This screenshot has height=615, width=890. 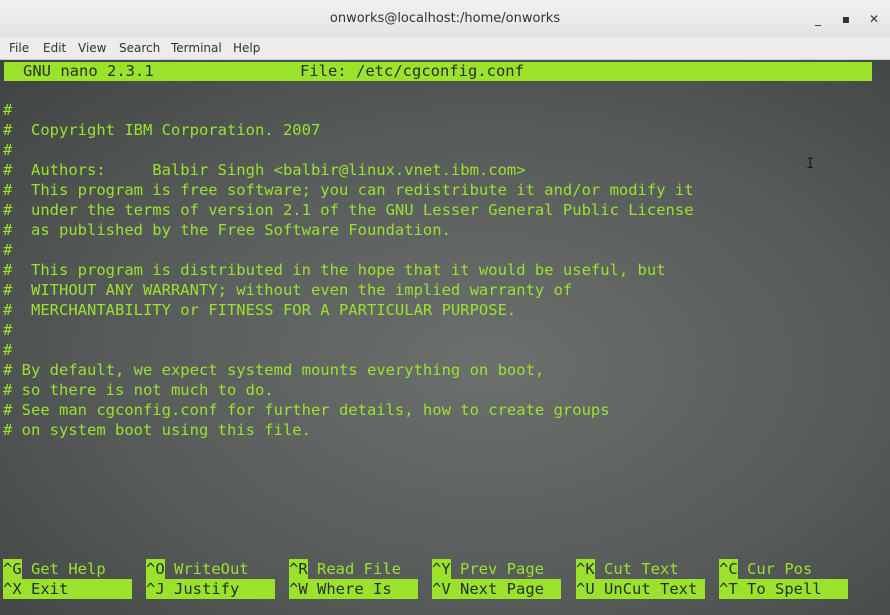 I want to click on shortcut-key: ^R, so click(x=298, y=569).